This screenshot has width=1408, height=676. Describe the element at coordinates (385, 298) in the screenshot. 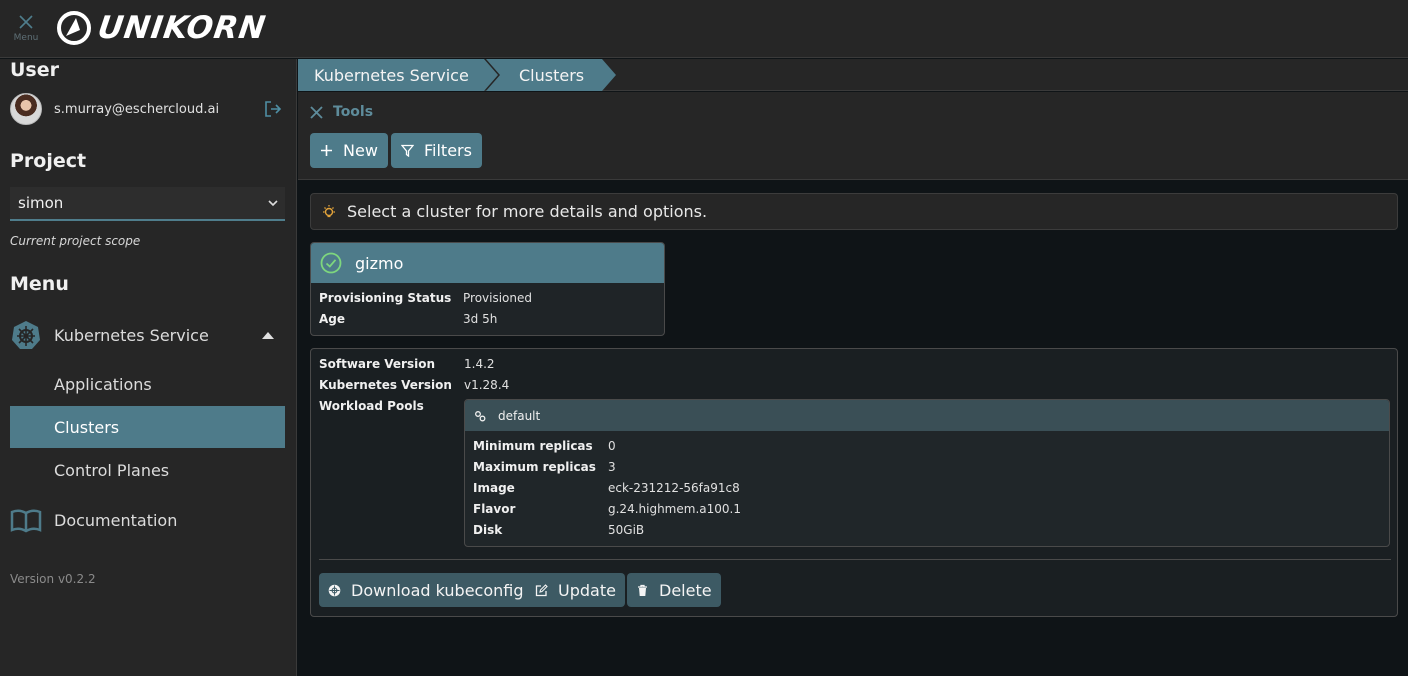

I see `field-key: Provisioning Status` at that location.